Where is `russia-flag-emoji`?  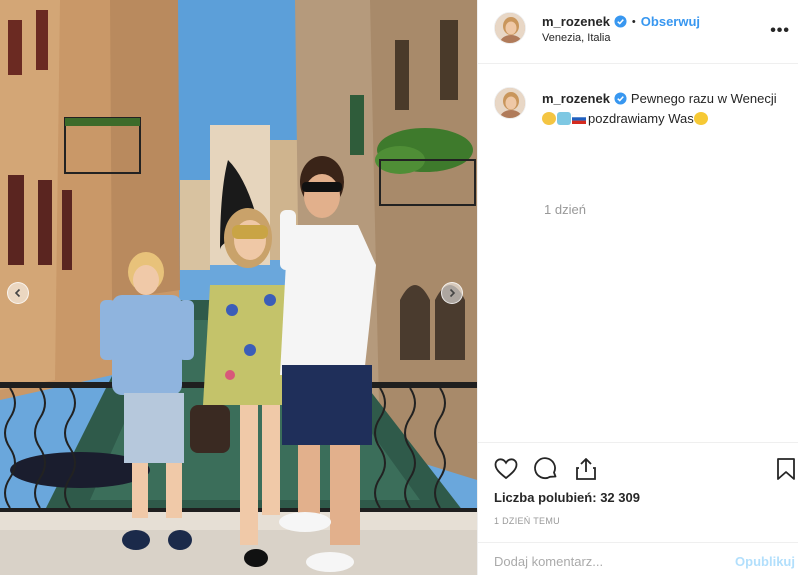
russia-flag-emoji is located at coordinates (579, 117).